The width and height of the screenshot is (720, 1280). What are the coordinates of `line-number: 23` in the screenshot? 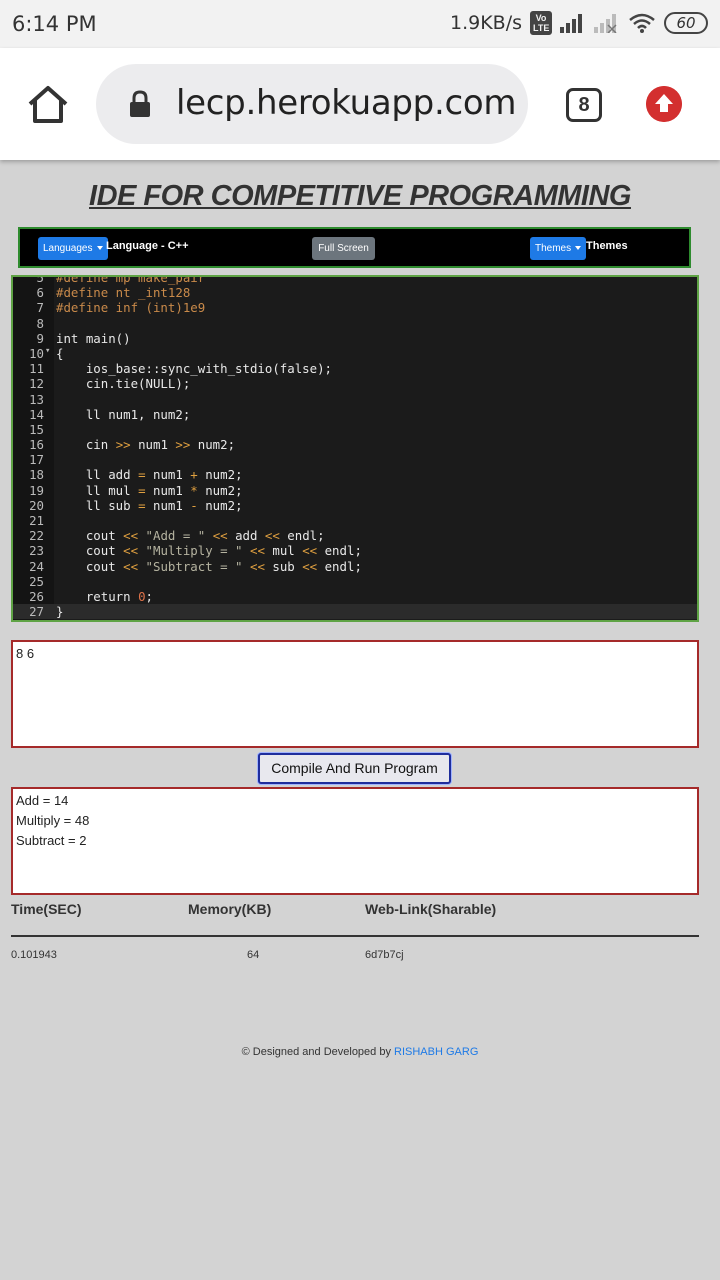 It's located at (36, 551).